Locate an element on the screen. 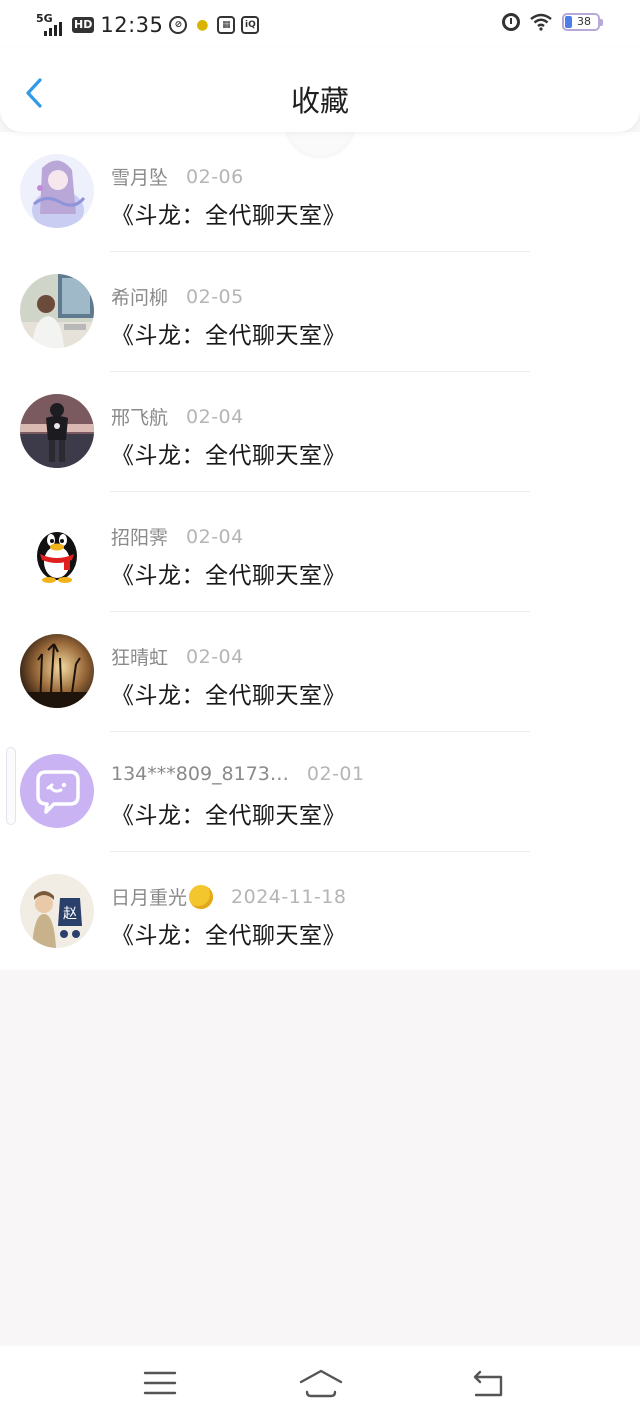 The image size is (640, 1422). item-date: 2024-11-18 is located at coordinates (289, 896).